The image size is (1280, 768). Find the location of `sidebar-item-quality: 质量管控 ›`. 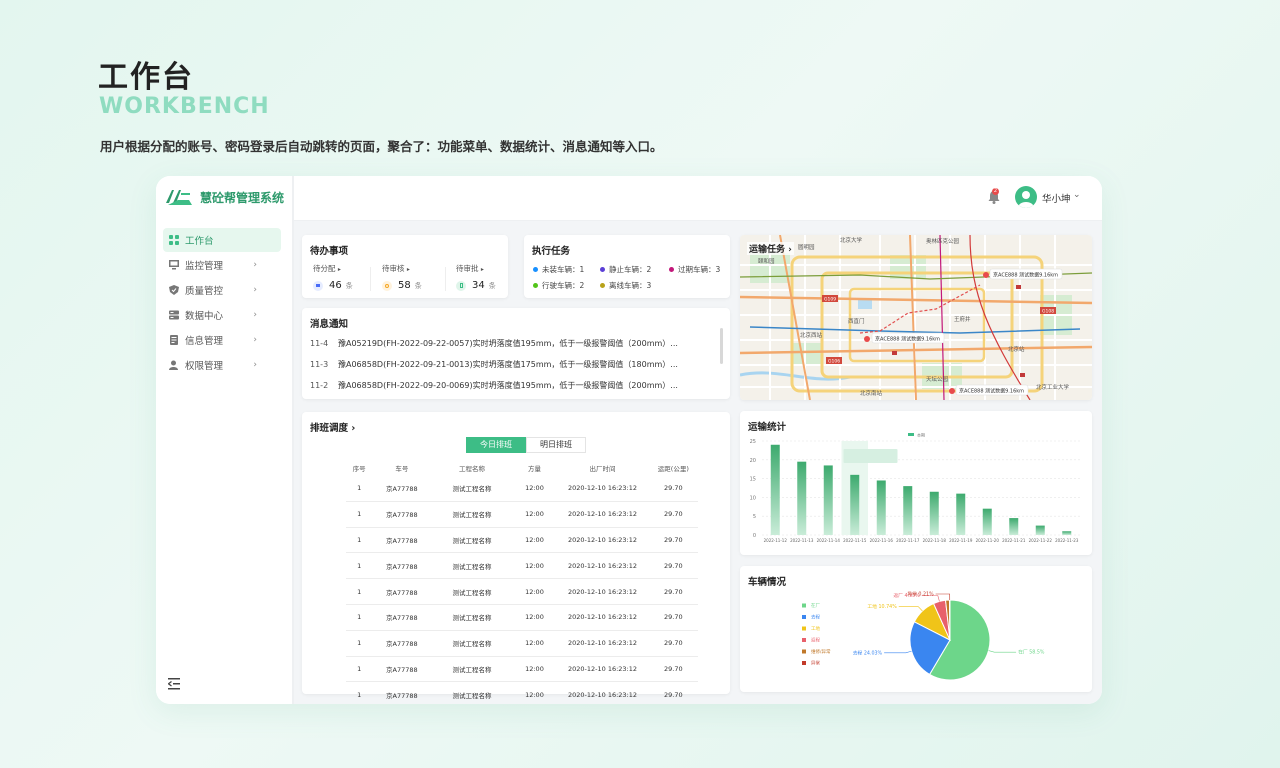

sidebar-item-quality: 质量管控 › is located at coordinates (222, 290).